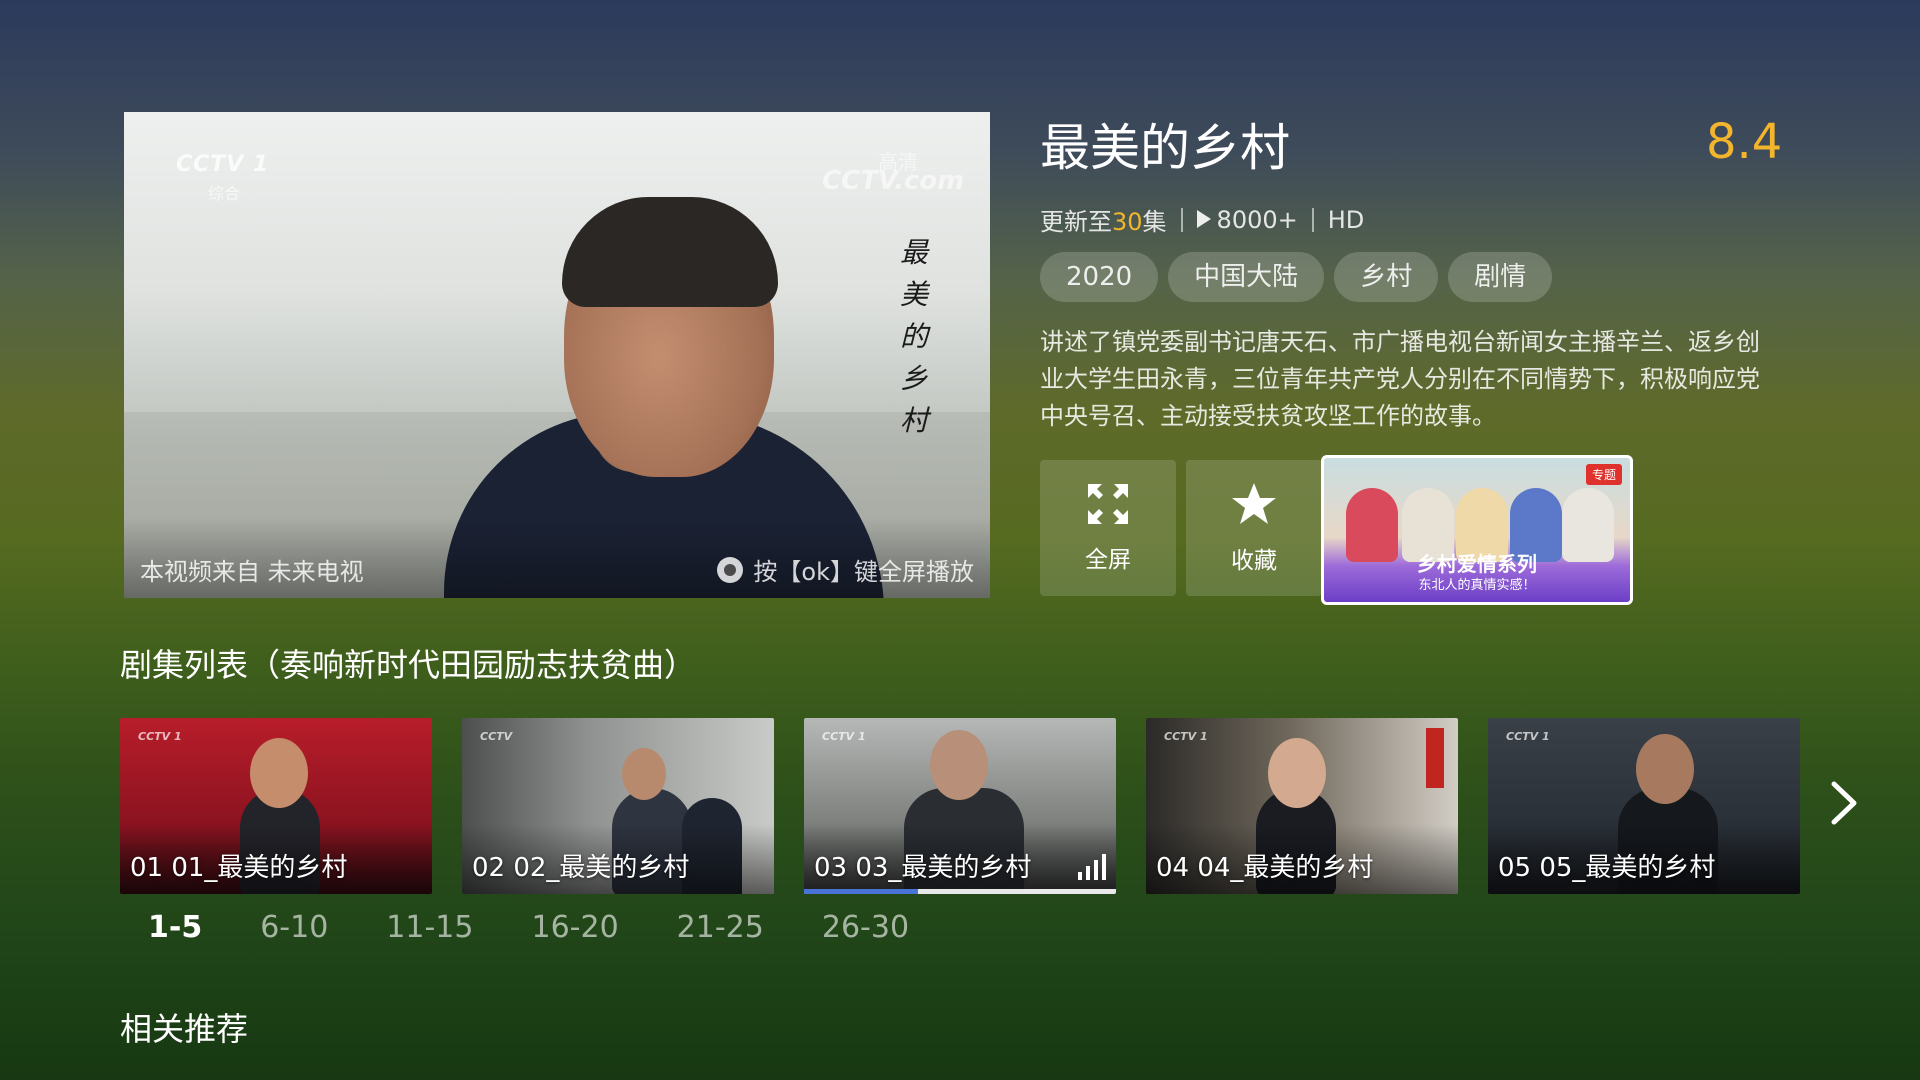 This screenshot has height=1080, width=1920. I want to click on episode-card-1: CCTV 1 01 01_最美的乡村, so click(276, 806).